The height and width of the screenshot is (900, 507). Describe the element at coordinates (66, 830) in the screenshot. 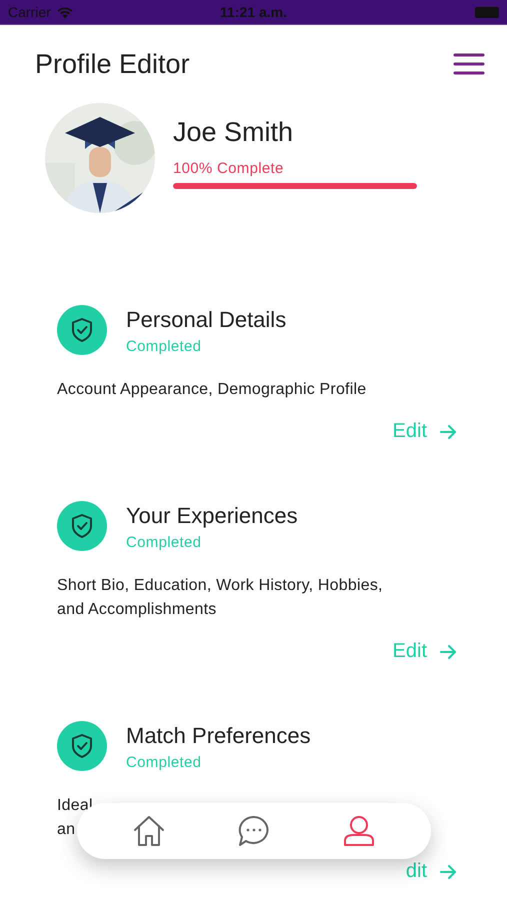

I see `section-description: an` at that location.